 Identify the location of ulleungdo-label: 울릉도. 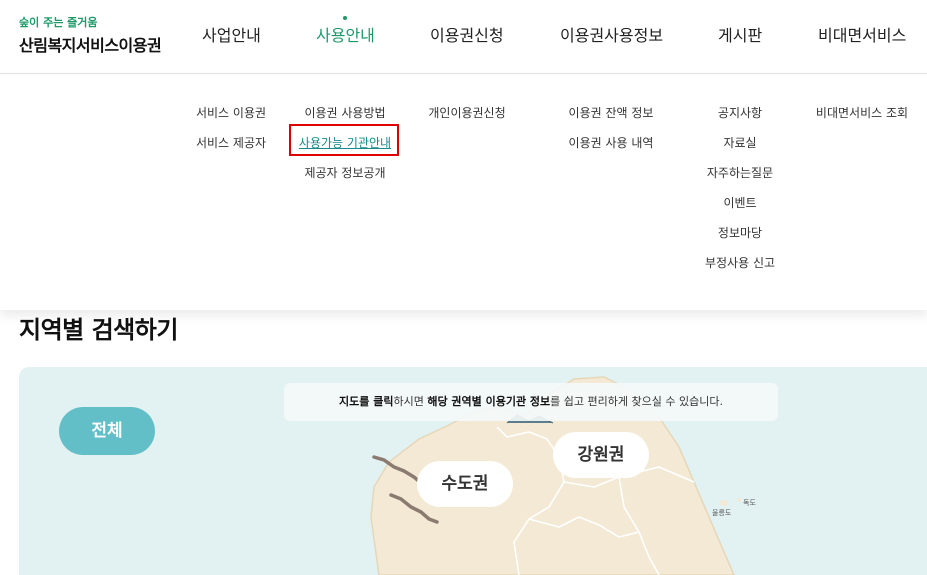
(722, 513).